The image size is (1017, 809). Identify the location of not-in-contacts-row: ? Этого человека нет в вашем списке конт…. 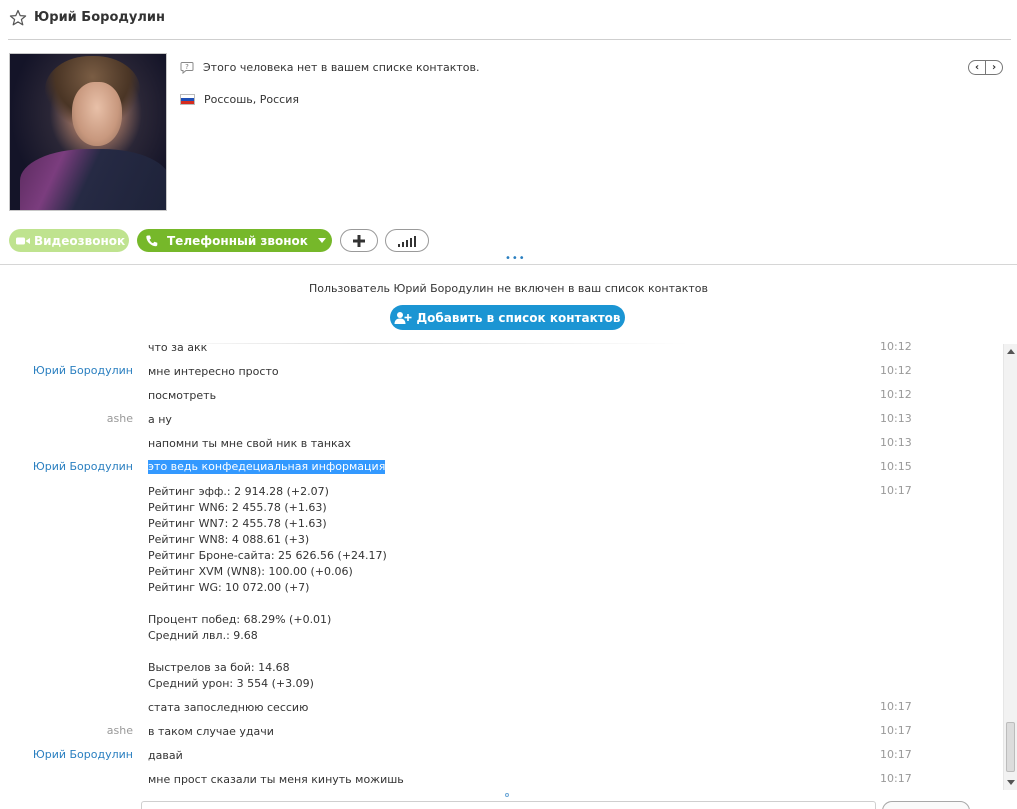
(330, 67).